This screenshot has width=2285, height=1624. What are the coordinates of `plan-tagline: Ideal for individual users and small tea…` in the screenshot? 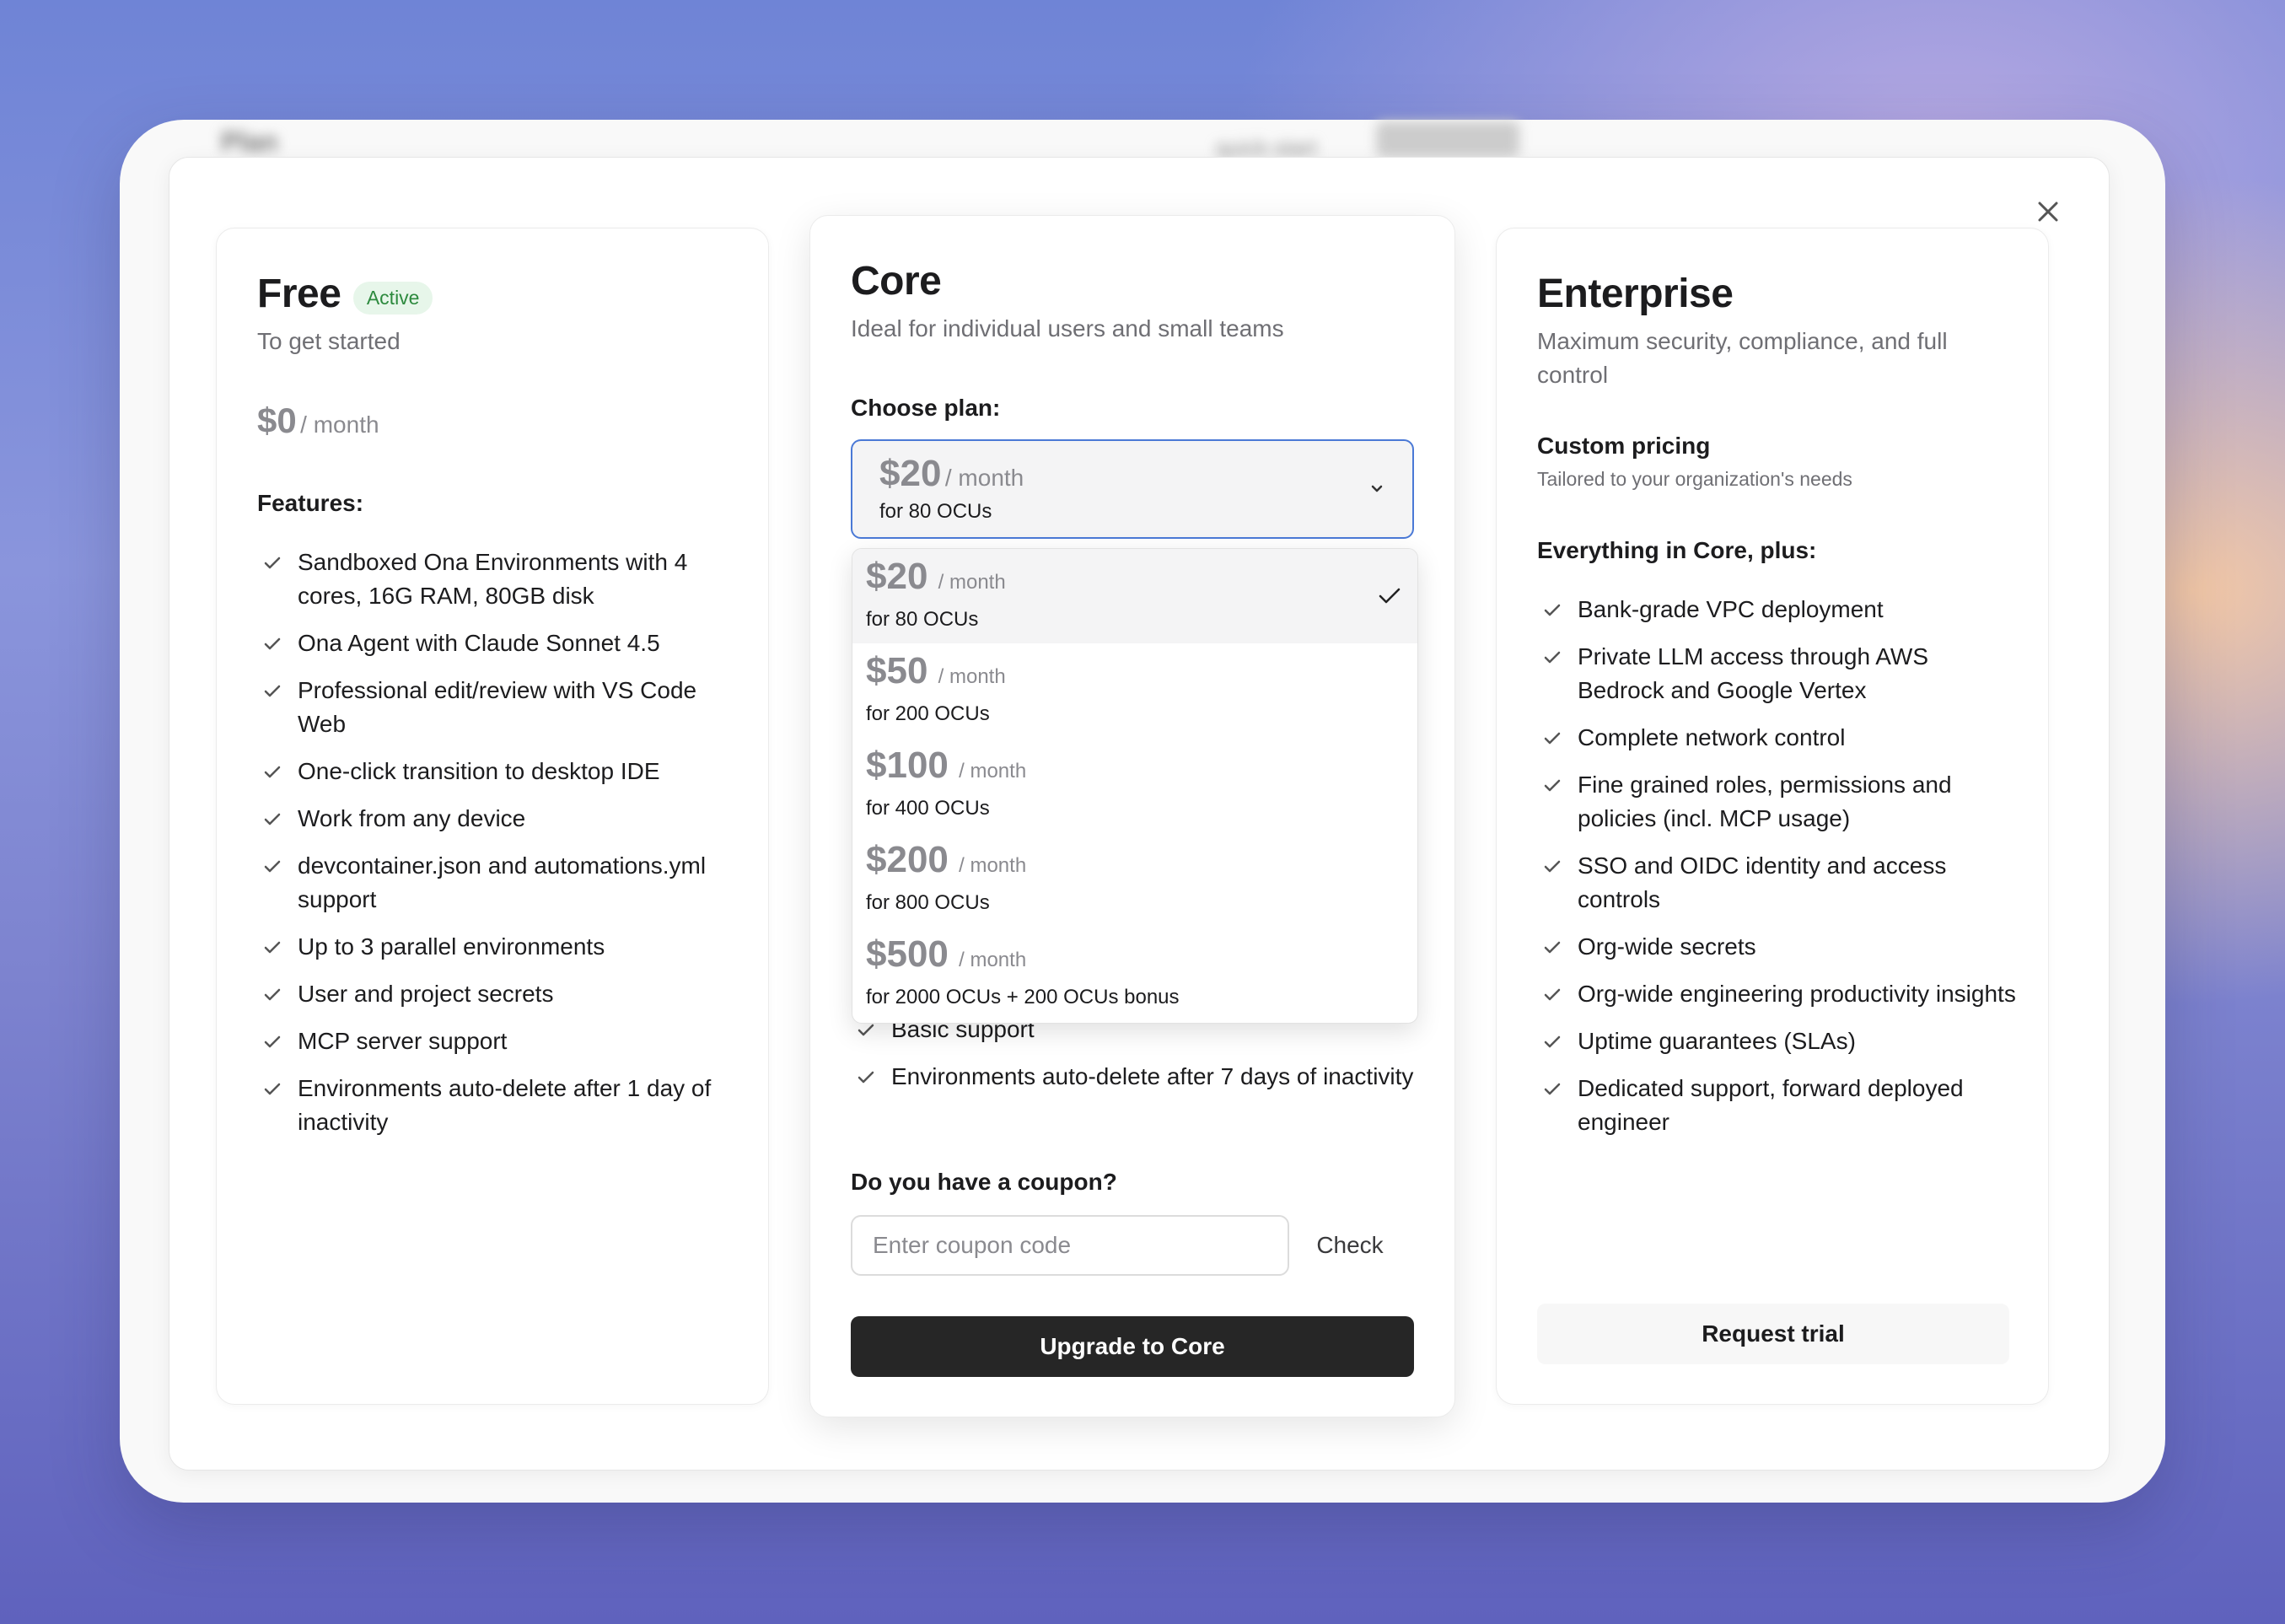 It's located at (1068, 328).